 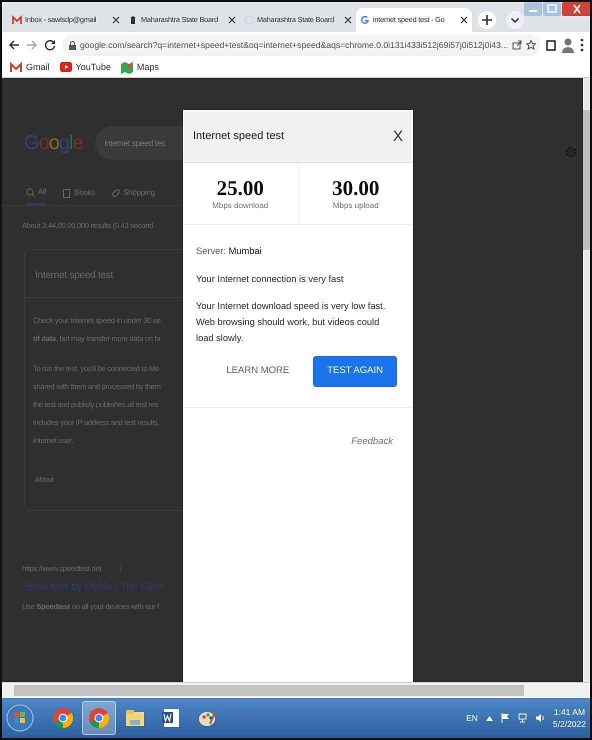 I want to click on back-icon, so click(x=14, y=45).